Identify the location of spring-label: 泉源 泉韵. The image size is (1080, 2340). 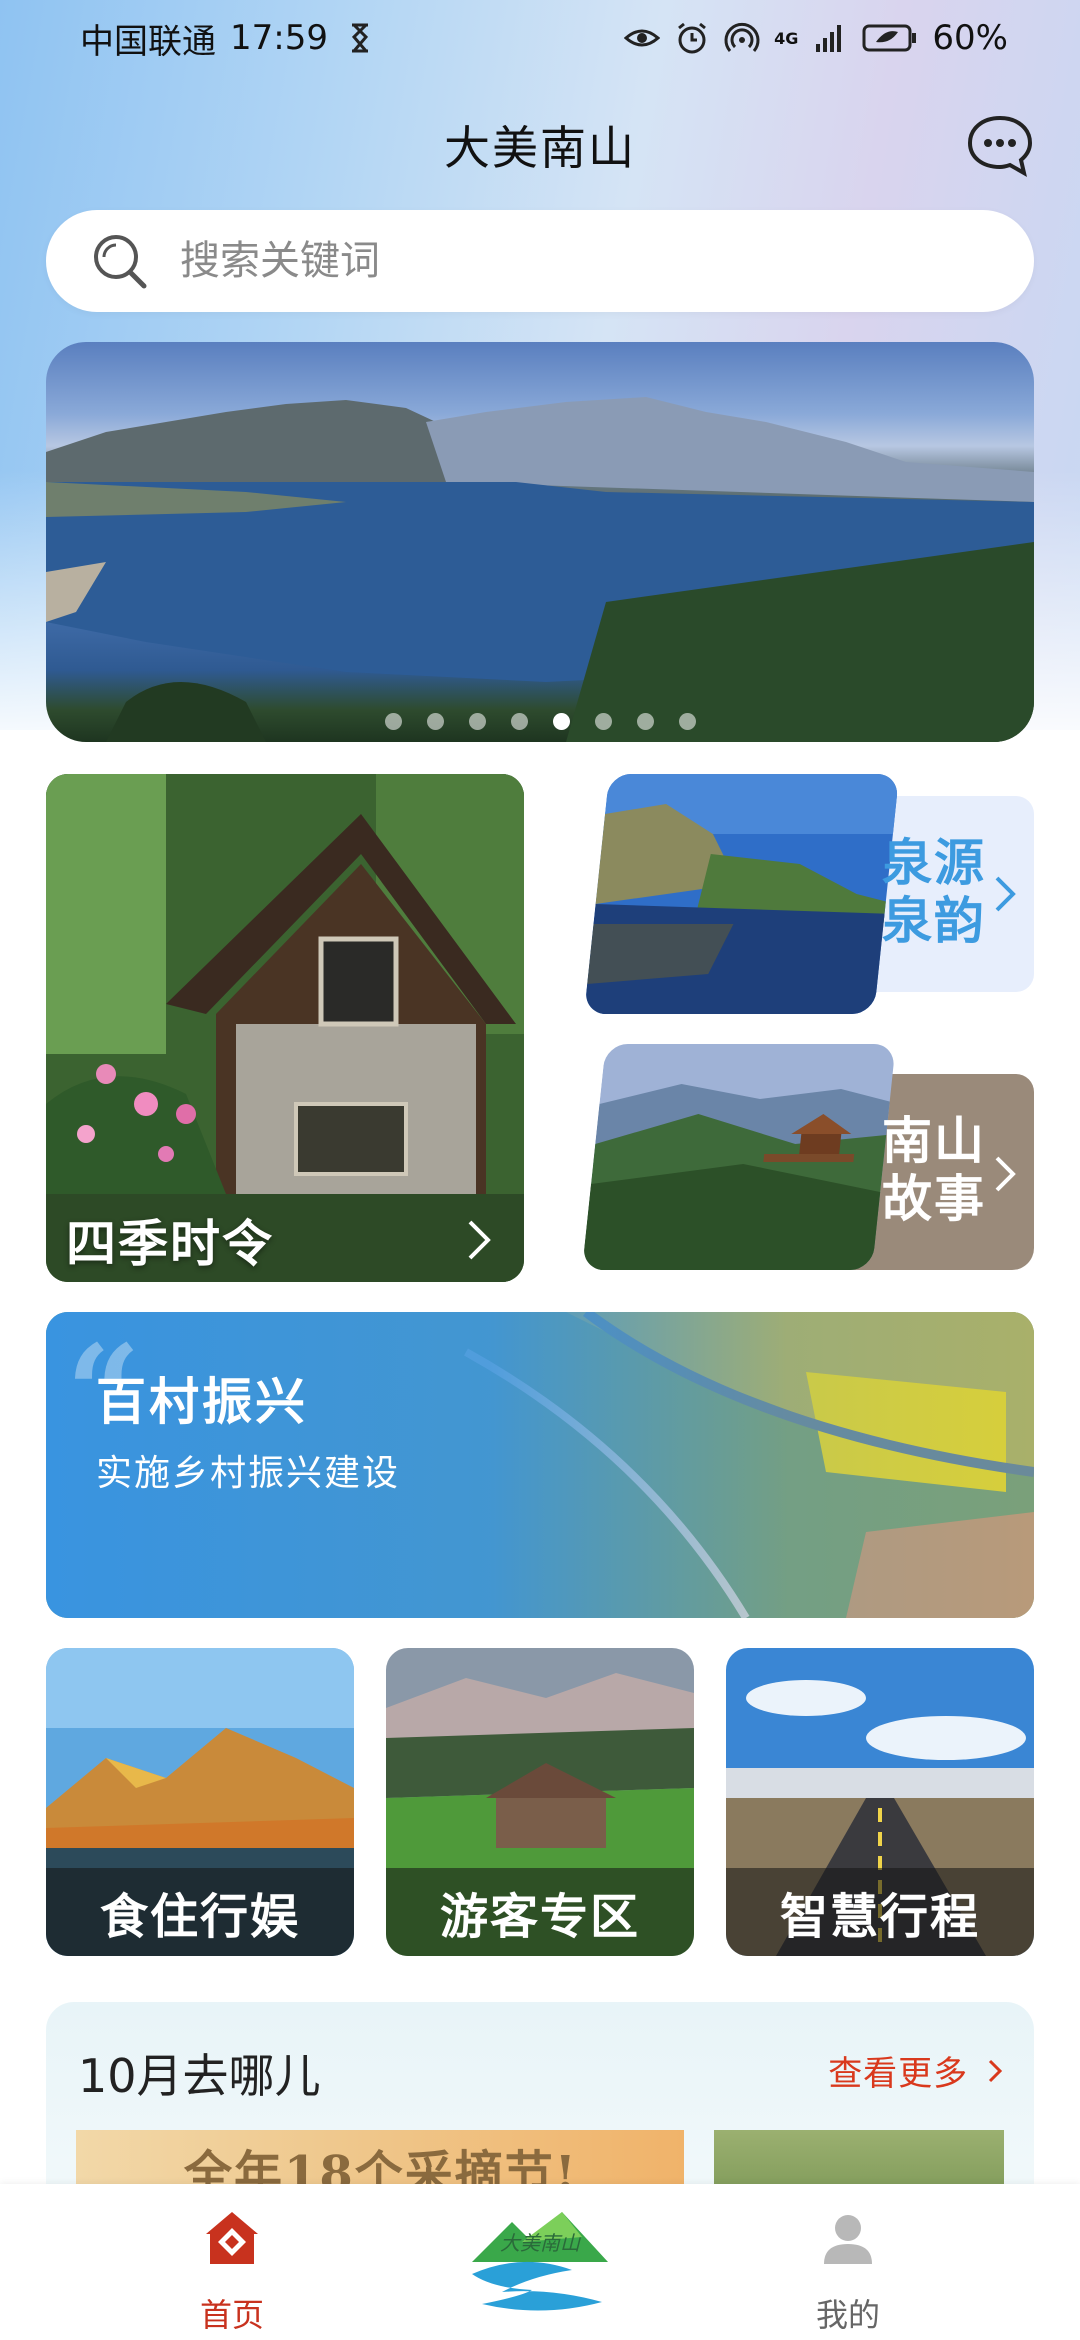
(934, 892).